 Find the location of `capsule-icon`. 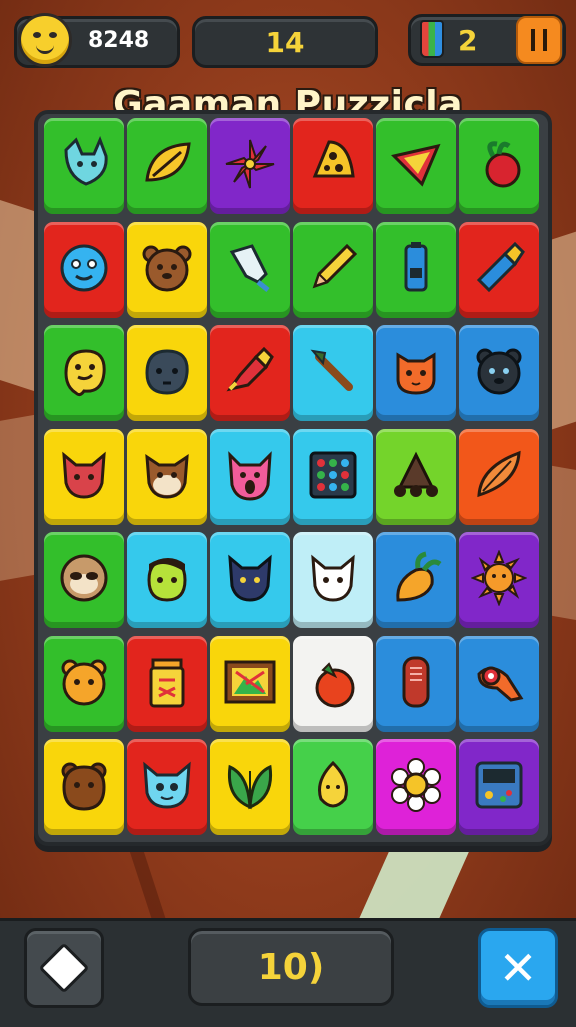

capsule-icon is located at coordinates (416, 684).